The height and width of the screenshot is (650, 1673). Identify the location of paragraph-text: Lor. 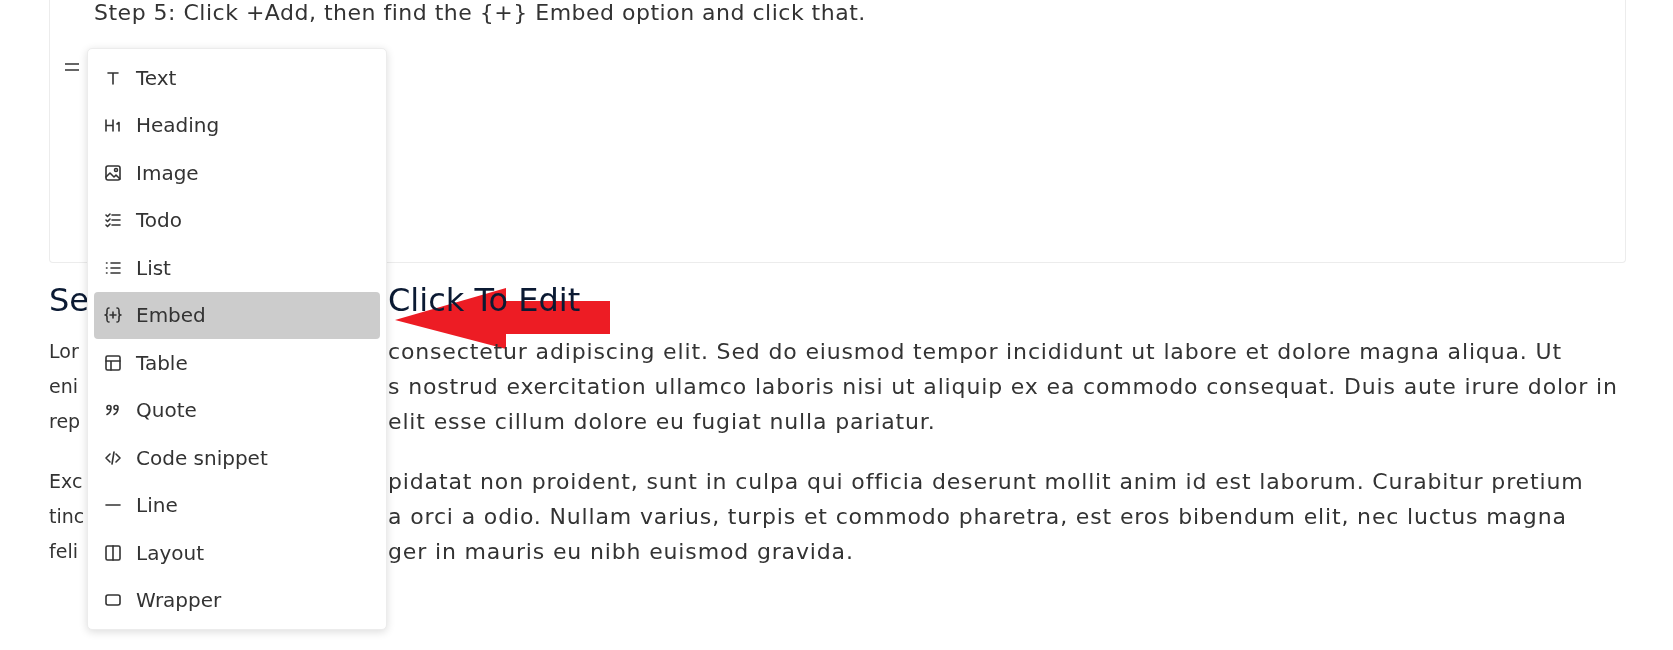
(64, 351).